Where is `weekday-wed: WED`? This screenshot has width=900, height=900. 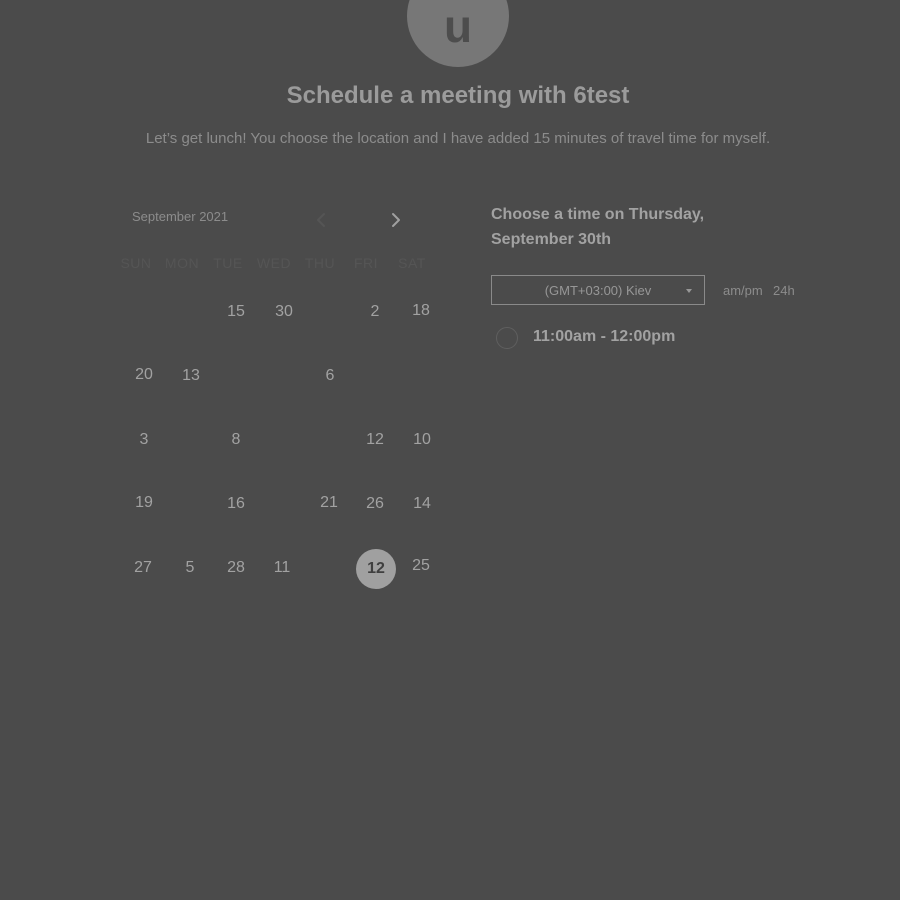 weekday-wed: WED is located at coordinates (274, 263).